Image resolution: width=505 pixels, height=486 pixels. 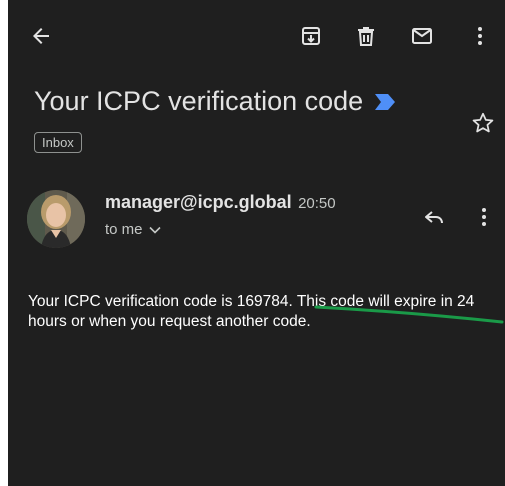 I want to click on mail-icon, so click(x=422, y=36).